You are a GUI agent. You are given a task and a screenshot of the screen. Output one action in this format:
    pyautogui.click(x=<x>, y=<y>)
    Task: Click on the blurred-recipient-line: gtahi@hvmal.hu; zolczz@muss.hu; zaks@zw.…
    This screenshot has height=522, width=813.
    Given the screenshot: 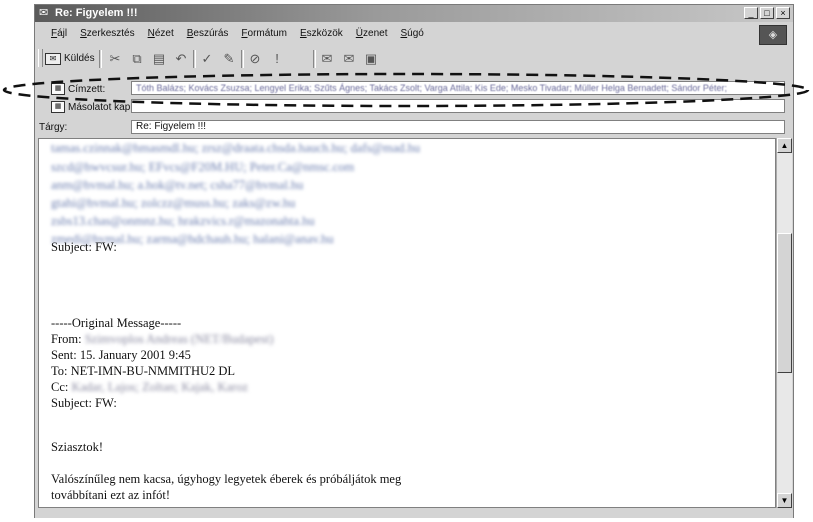 What is the action you would take?
    pyautogui.click(x=173, y=203)
    